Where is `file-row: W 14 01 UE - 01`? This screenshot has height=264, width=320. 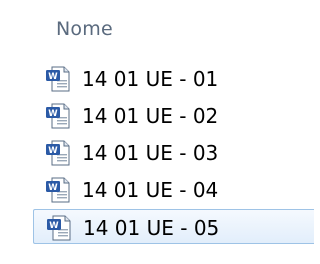
file-row: W 14 01 UE - 01 is located at coordinates (173, 78).